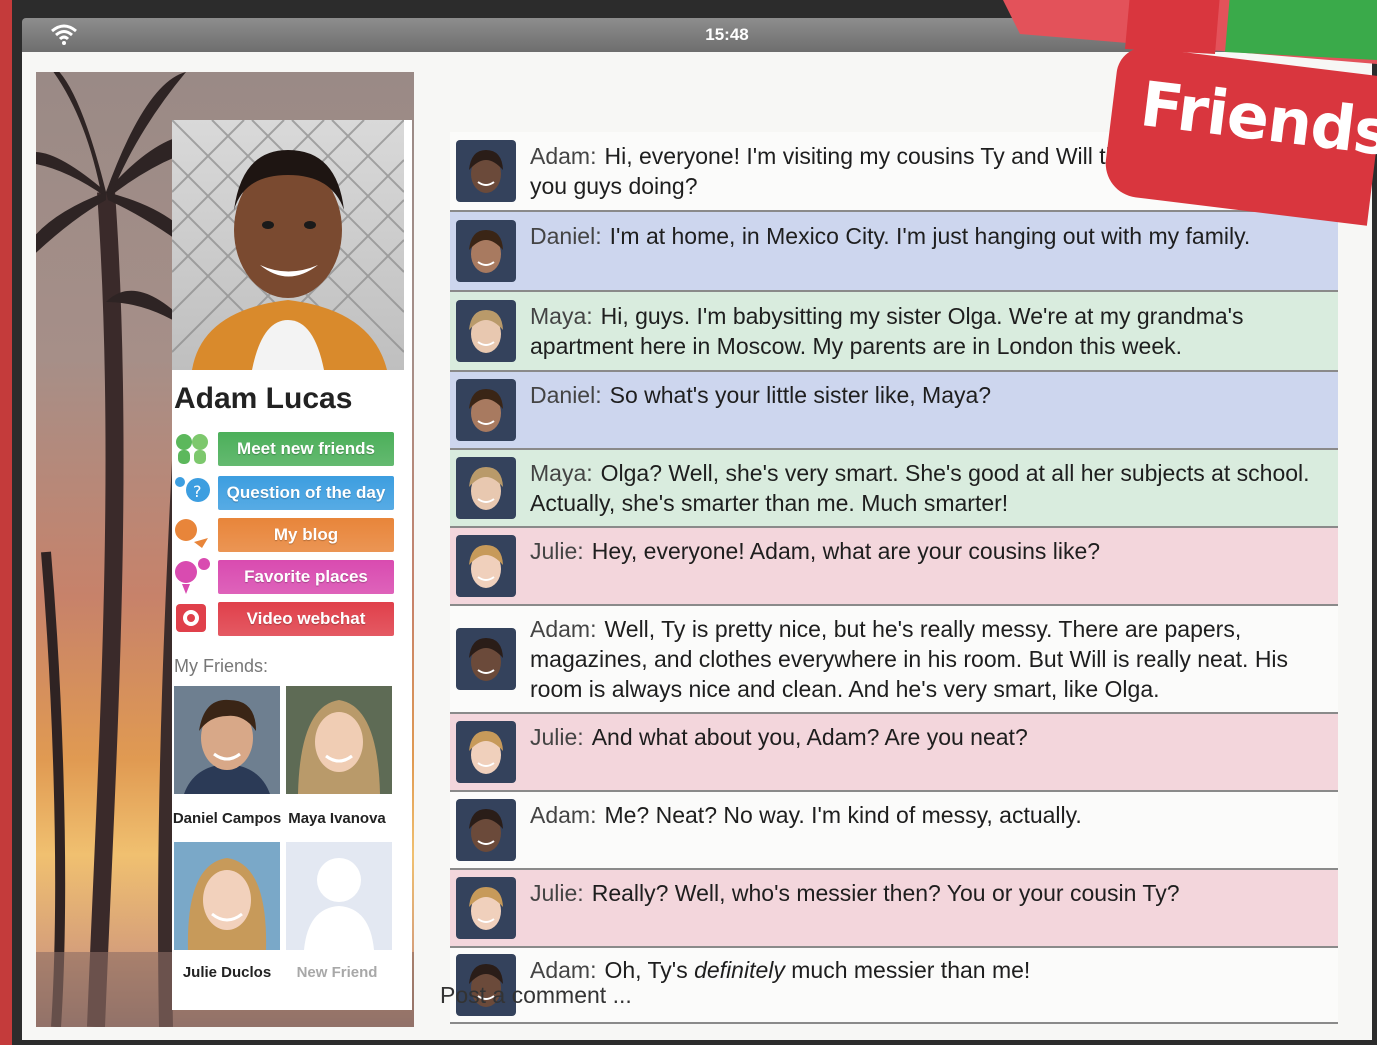 This screenshot has width=1377, height=1045. Describe the element at coordinates (337, 818) in the screenshot. I see `friend-name: Maya Ivanova` at that location.